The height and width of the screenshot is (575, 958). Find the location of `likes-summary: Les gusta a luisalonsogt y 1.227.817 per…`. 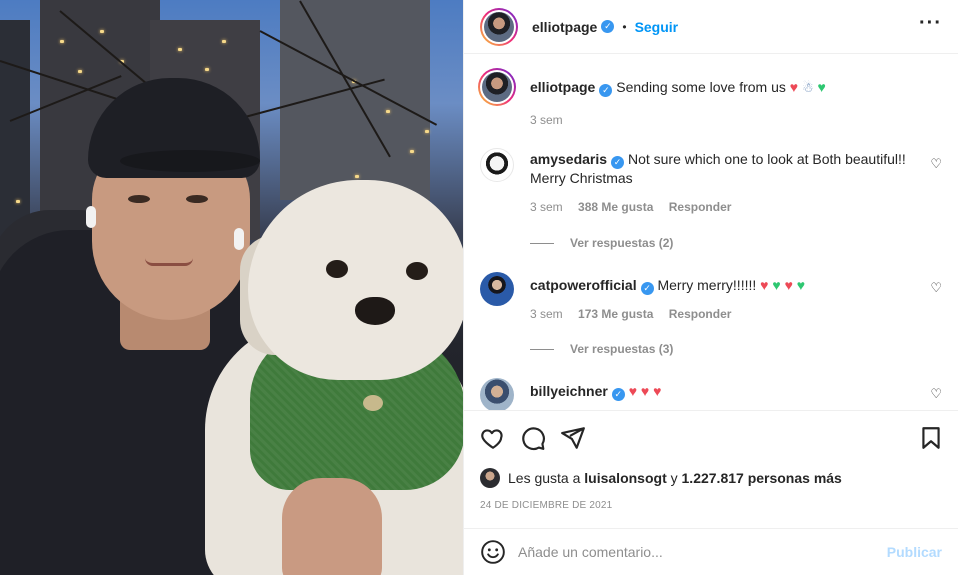

likes-summary: Les gusta a luisalonsogt y 1.227.817 per… is located at coordinates (711, 478).